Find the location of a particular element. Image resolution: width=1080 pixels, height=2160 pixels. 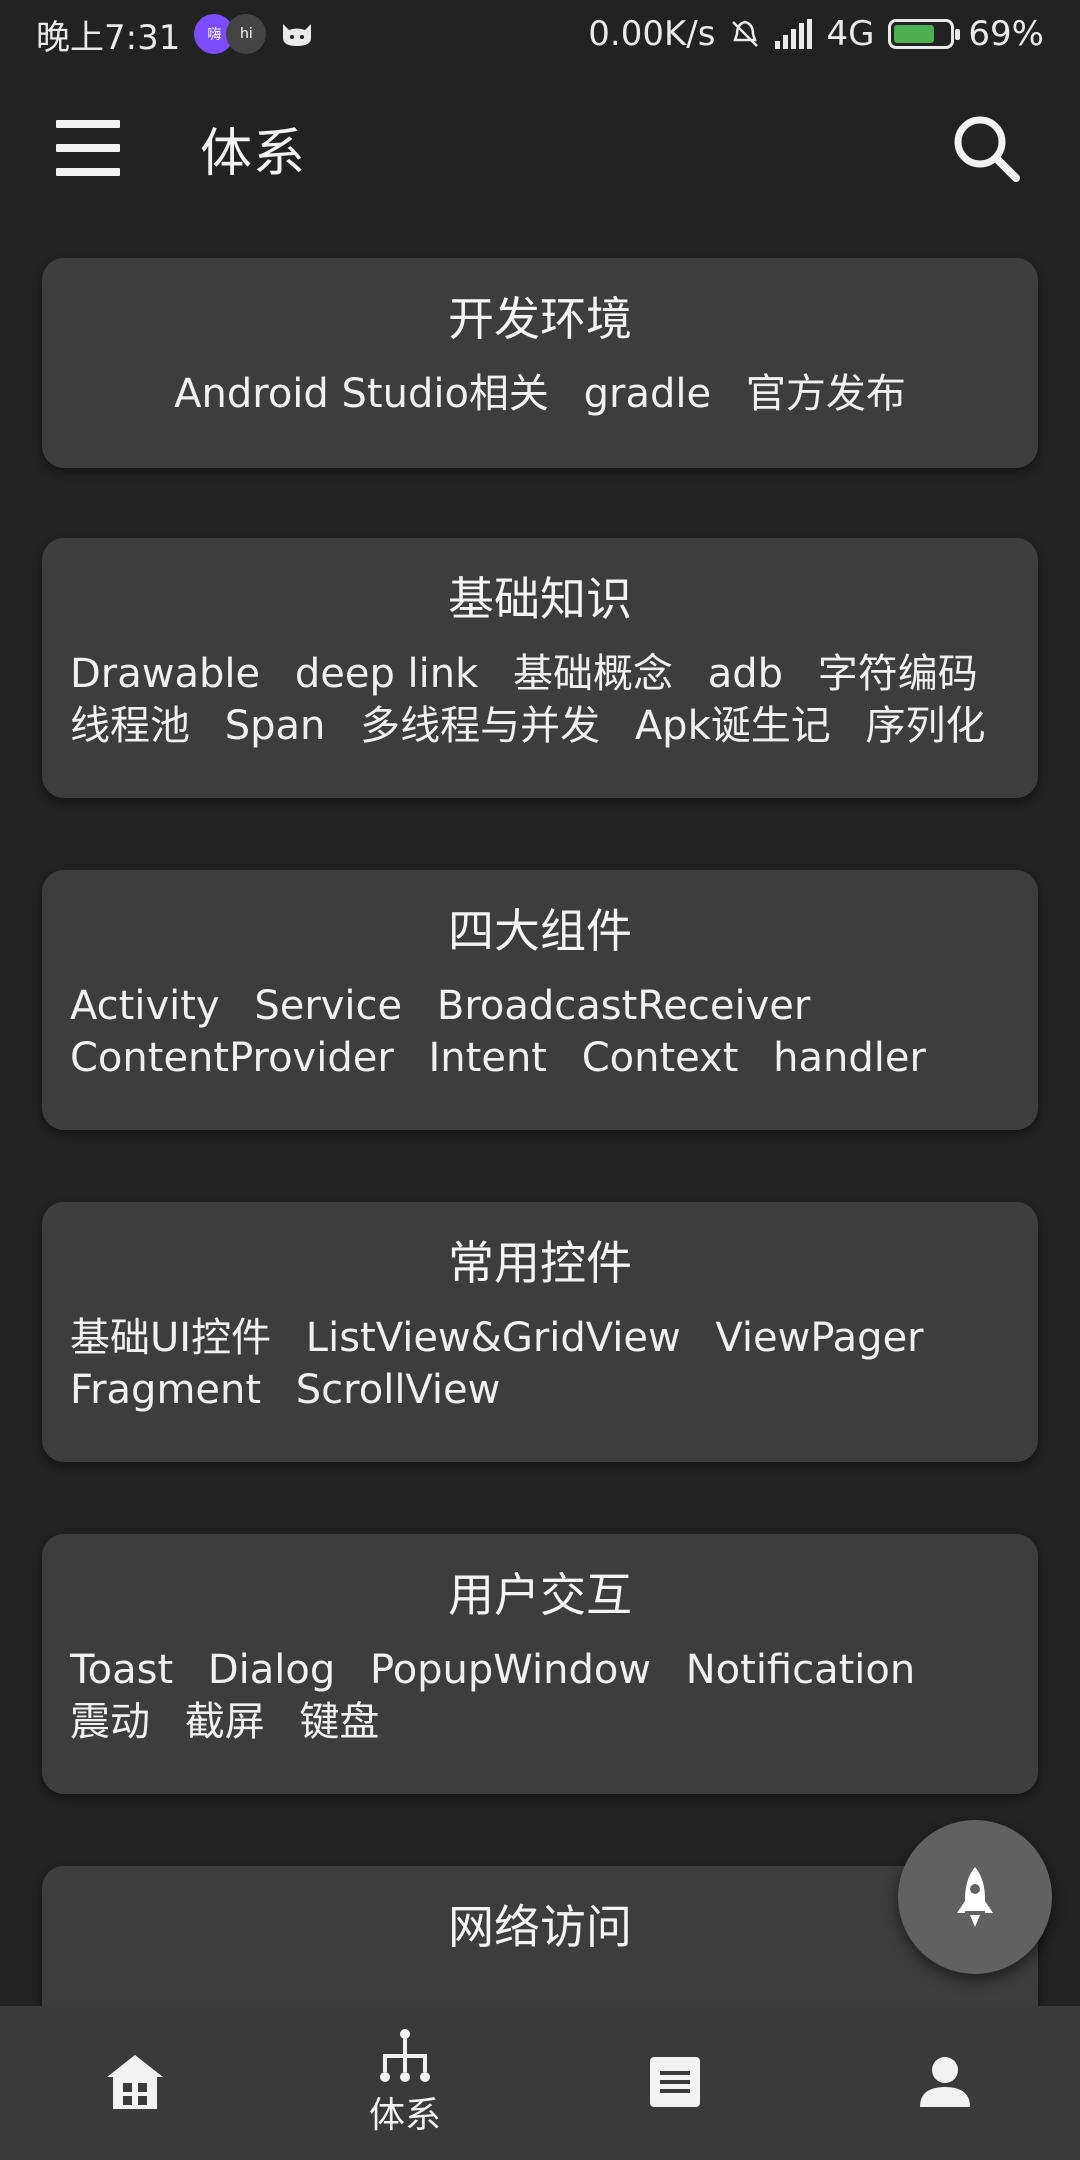

bottom-nav: 体系 is located at coordinates (540, 2083).